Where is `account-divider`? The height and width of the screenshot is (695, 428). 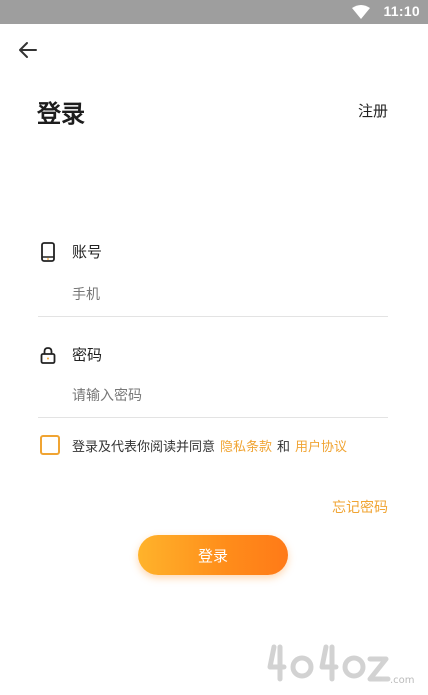
account-divider is located at coordinates (213, 316).